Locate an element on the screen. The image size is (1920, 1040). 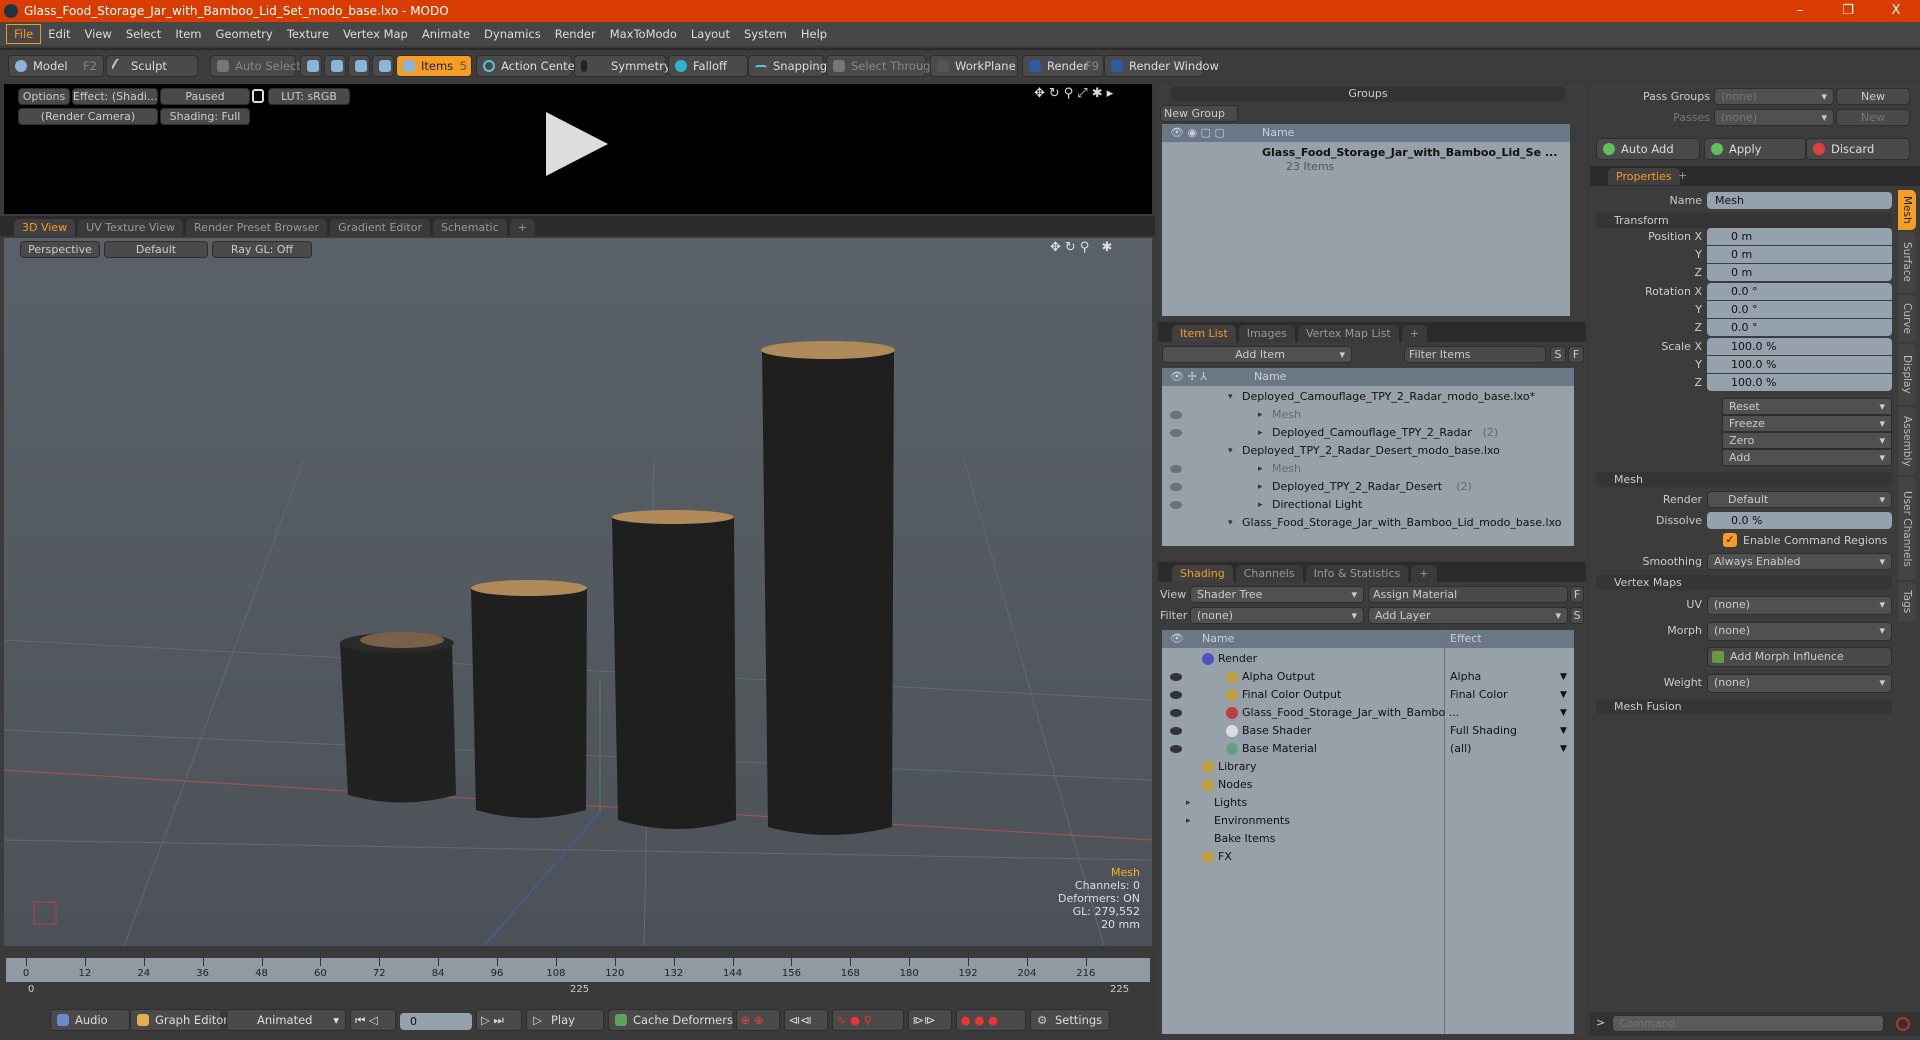
vertex-maps-section: Vertex Maps is located at coordinates (1744, 582).